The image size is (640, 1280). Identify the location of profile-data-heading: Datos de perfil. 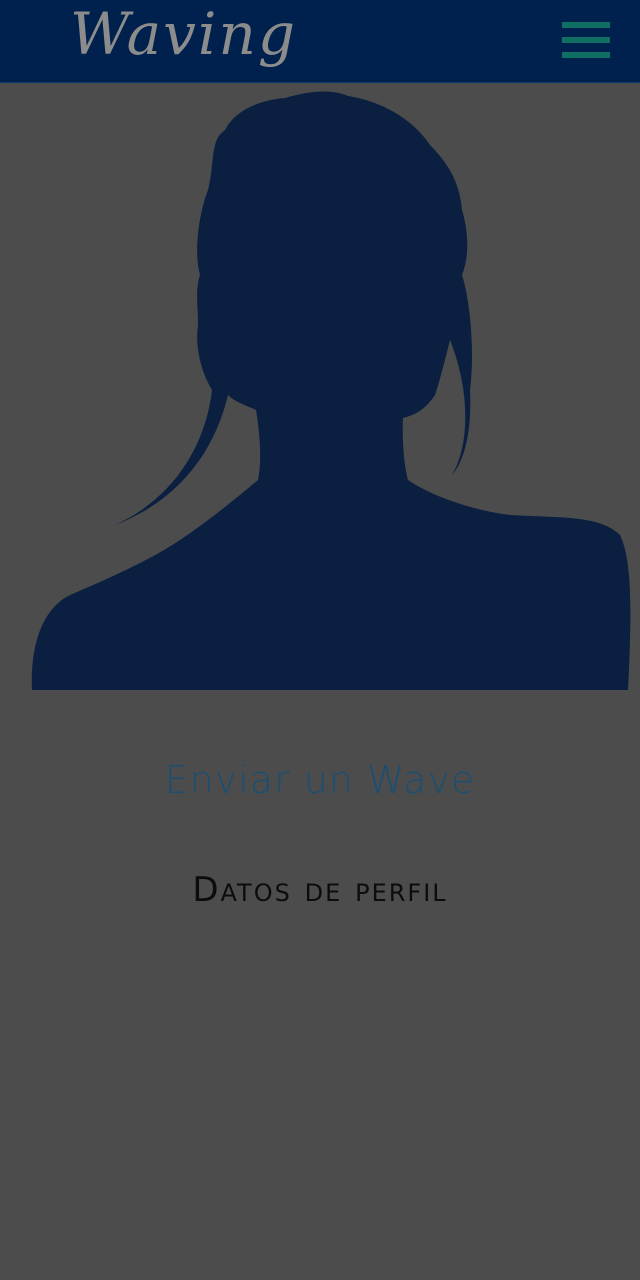
(320, 890).